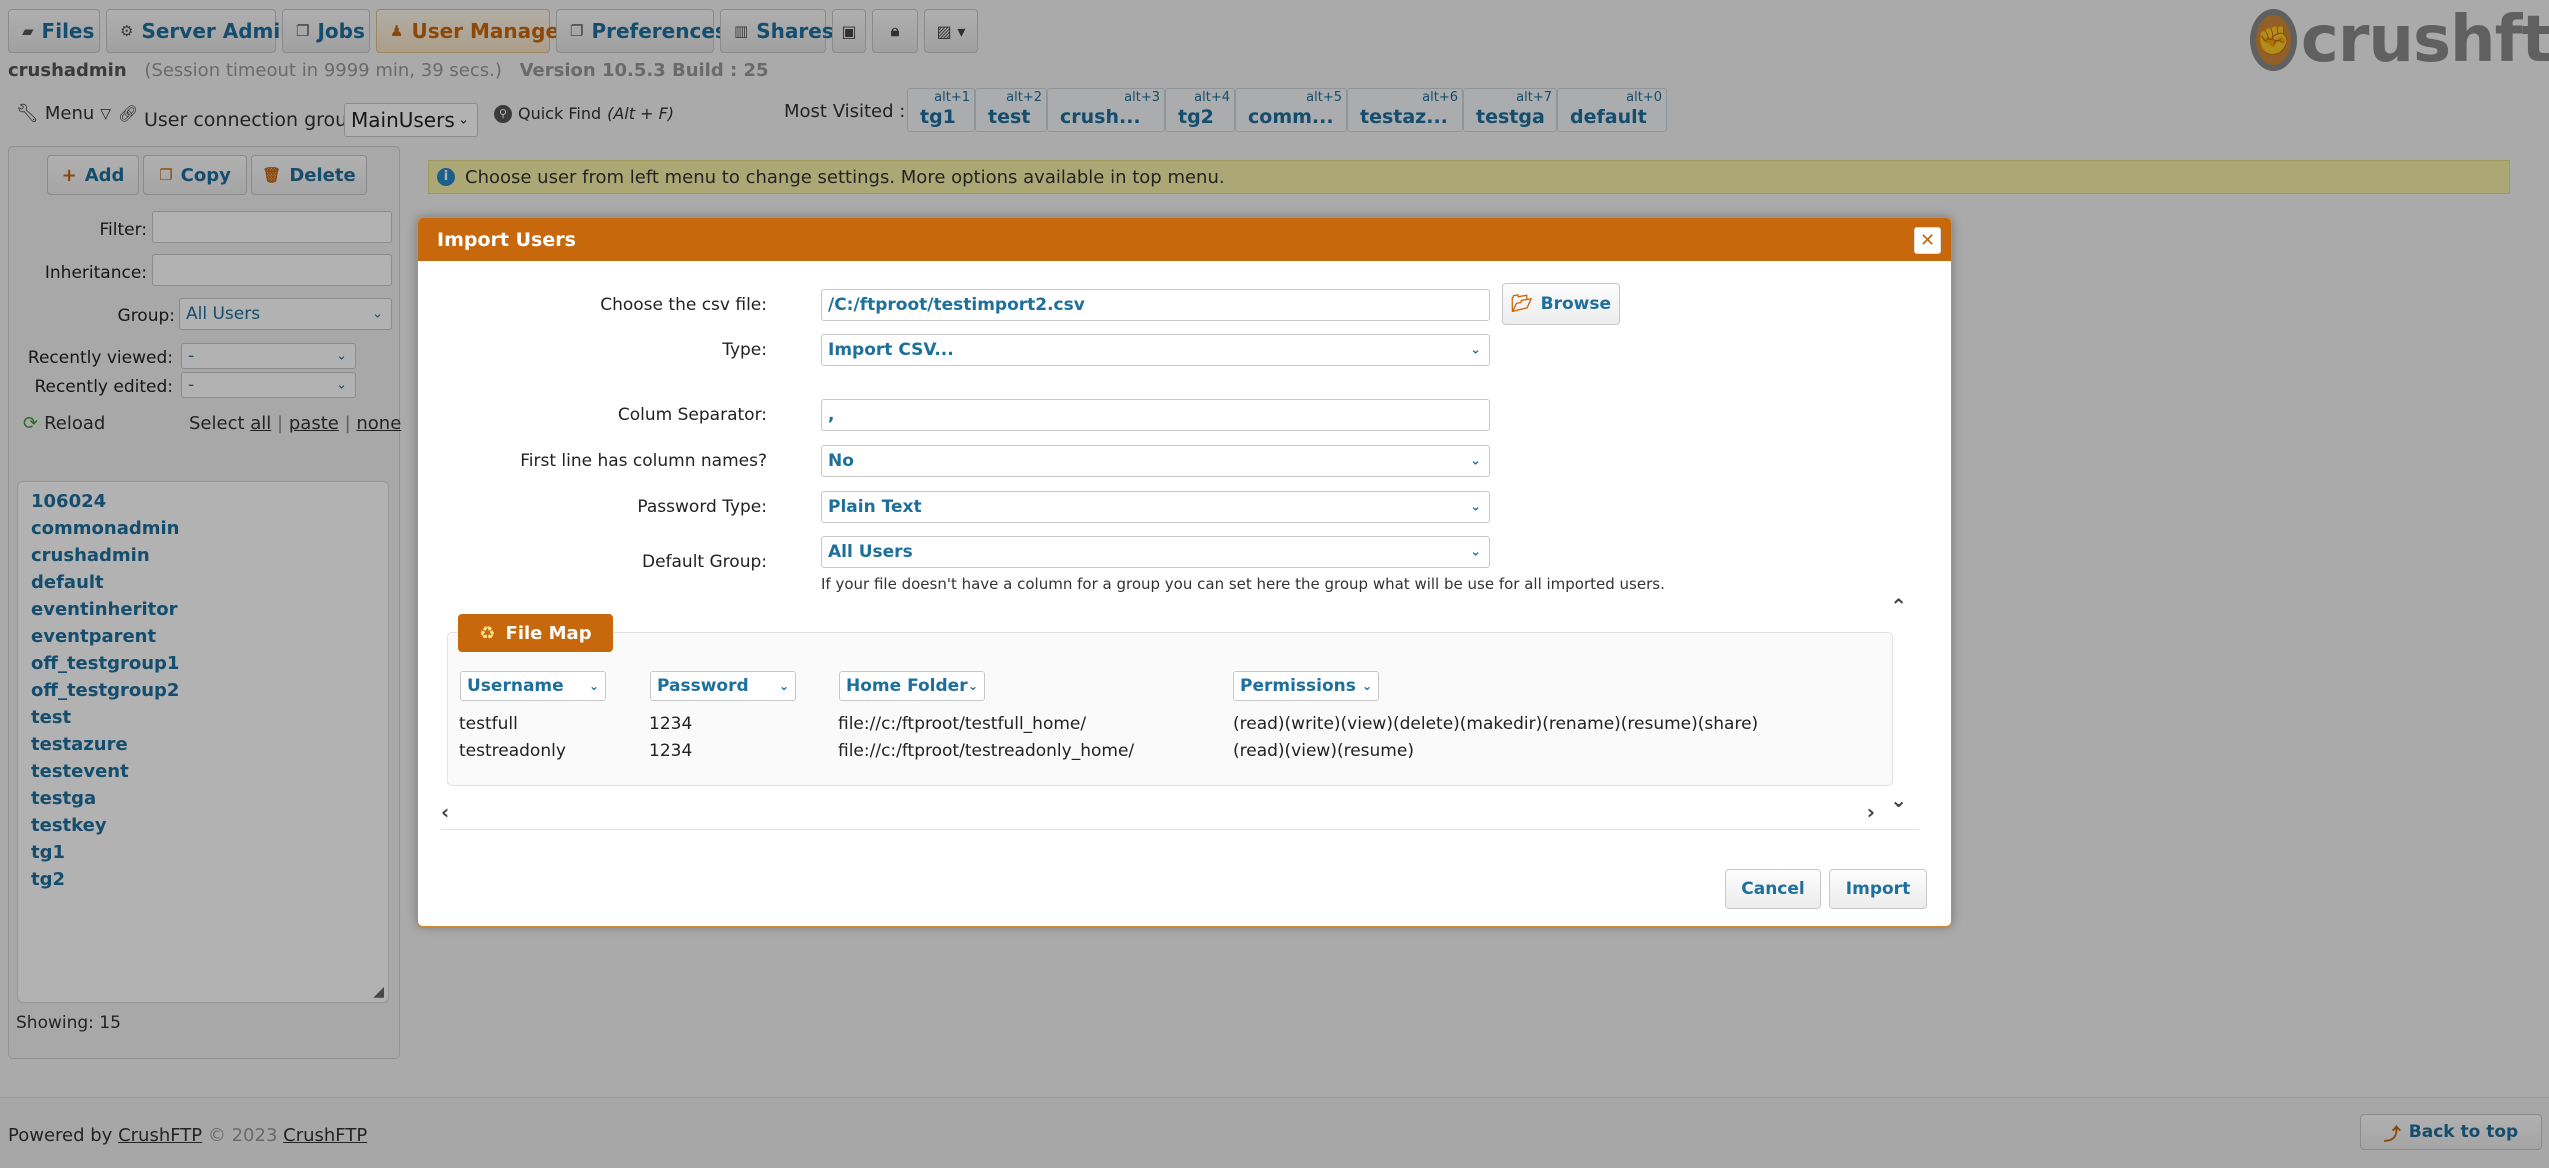  I want to click on column-label: Password, so click(703, 686).